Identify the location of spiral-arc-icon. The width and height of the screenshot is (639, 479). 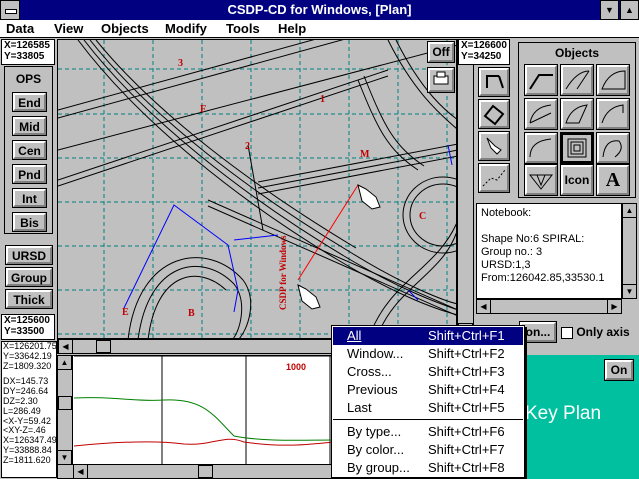
(612, 114).